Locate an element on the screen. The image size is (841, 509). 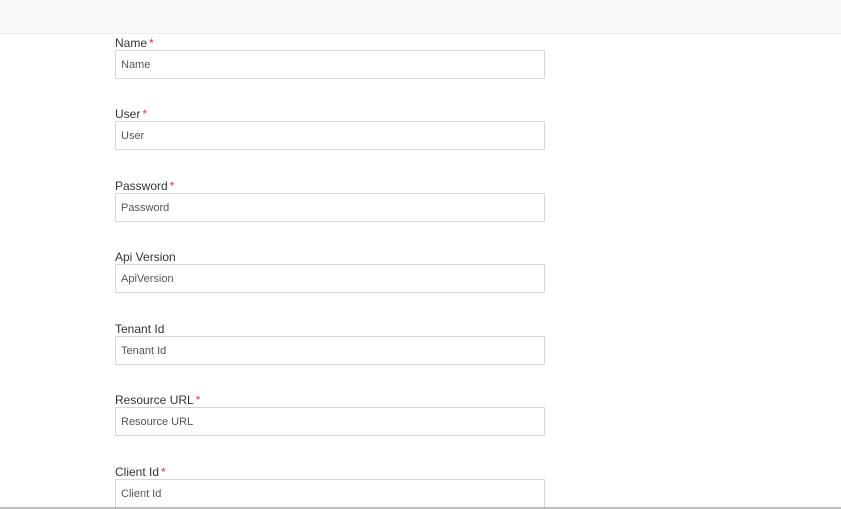
user-field-group: User * is located at coordinates (330, 131).